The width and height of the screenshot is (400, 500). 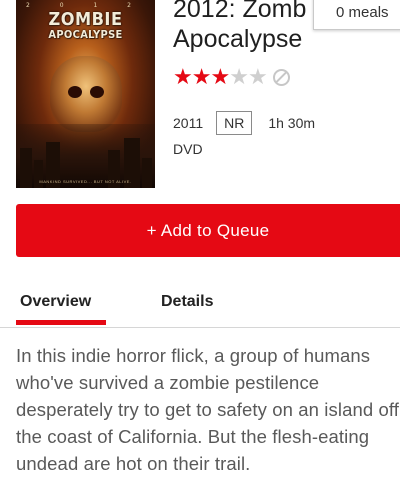 I want to click on movie-meta: 2011 NR 1h 30m, so click(x=244, y=123).